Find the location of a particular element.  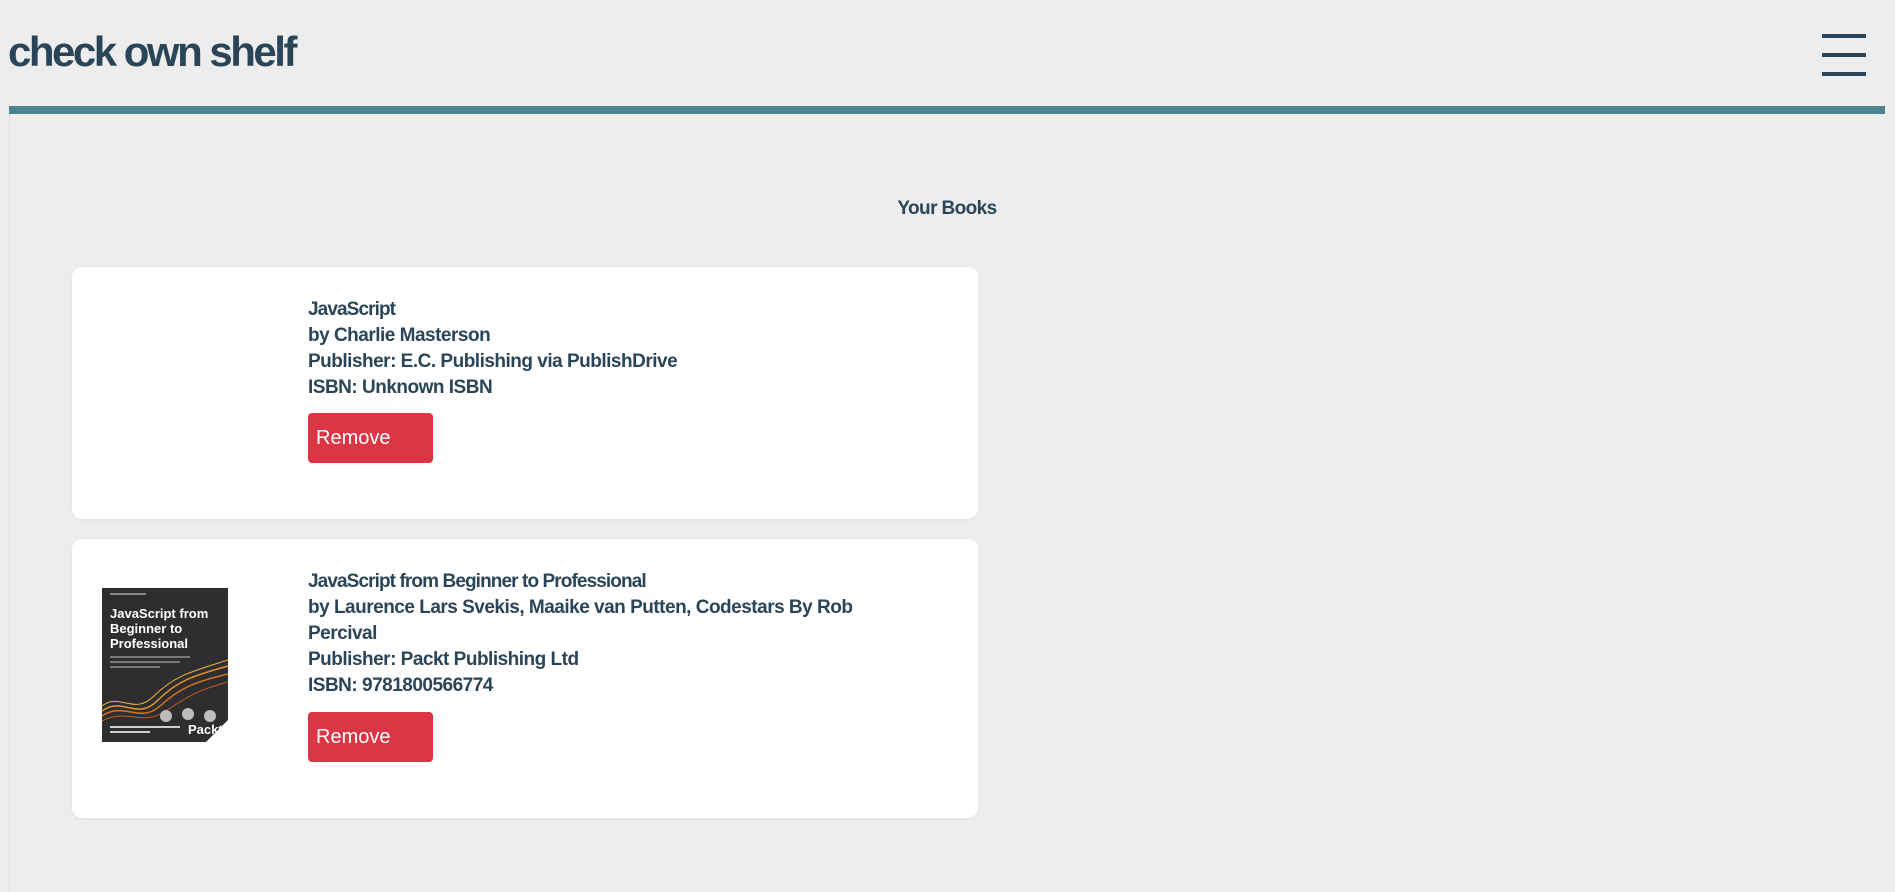

cover-wave-graphic is located at coordinates (165, 690).